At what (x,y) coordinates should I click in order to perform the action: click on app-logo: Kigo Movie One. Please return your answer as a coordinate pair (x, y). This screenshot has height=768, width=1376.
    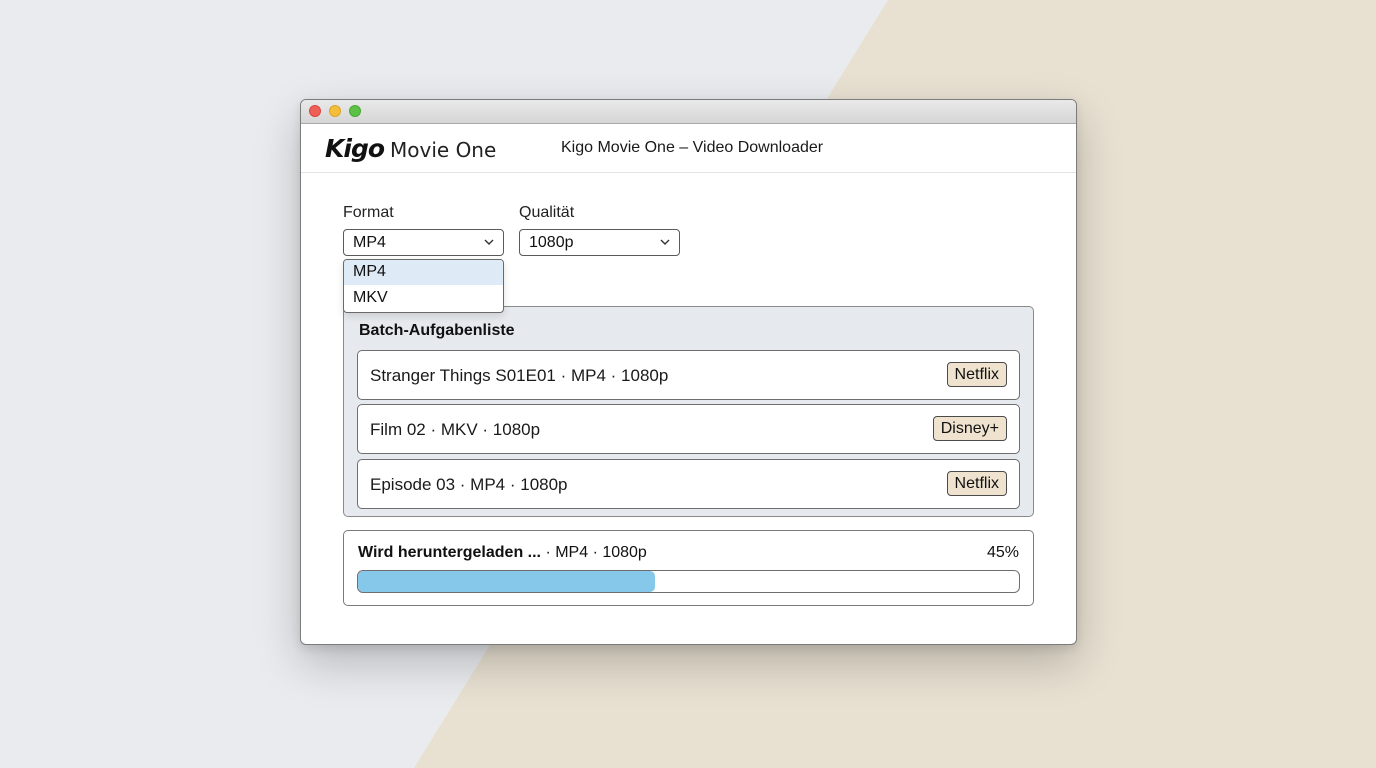
    Looking at the image, I should click on (410, 149).